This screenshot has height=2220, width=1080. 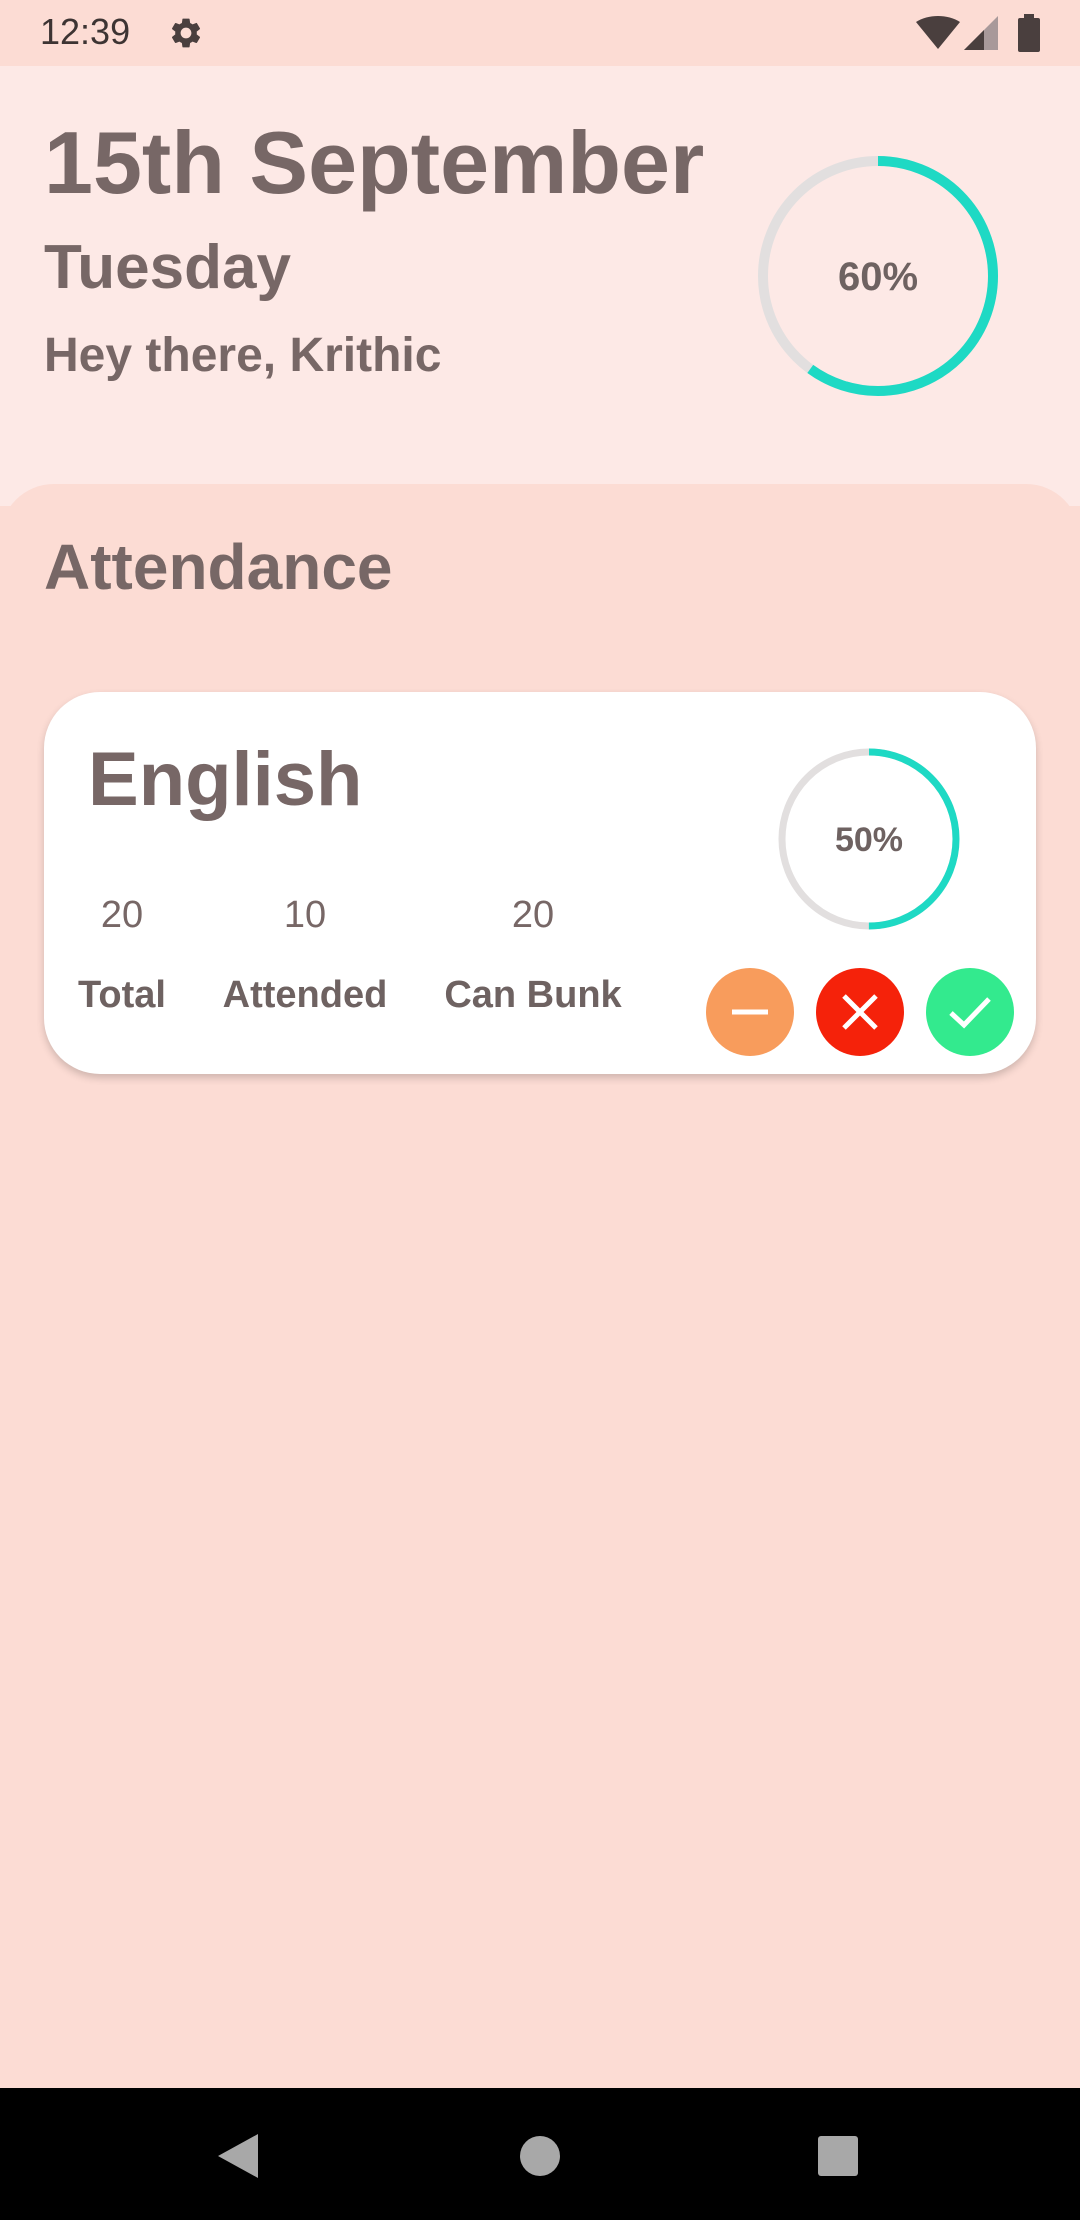 I want to click on overall-percent-label: 60%, so click(x=878, y=277).